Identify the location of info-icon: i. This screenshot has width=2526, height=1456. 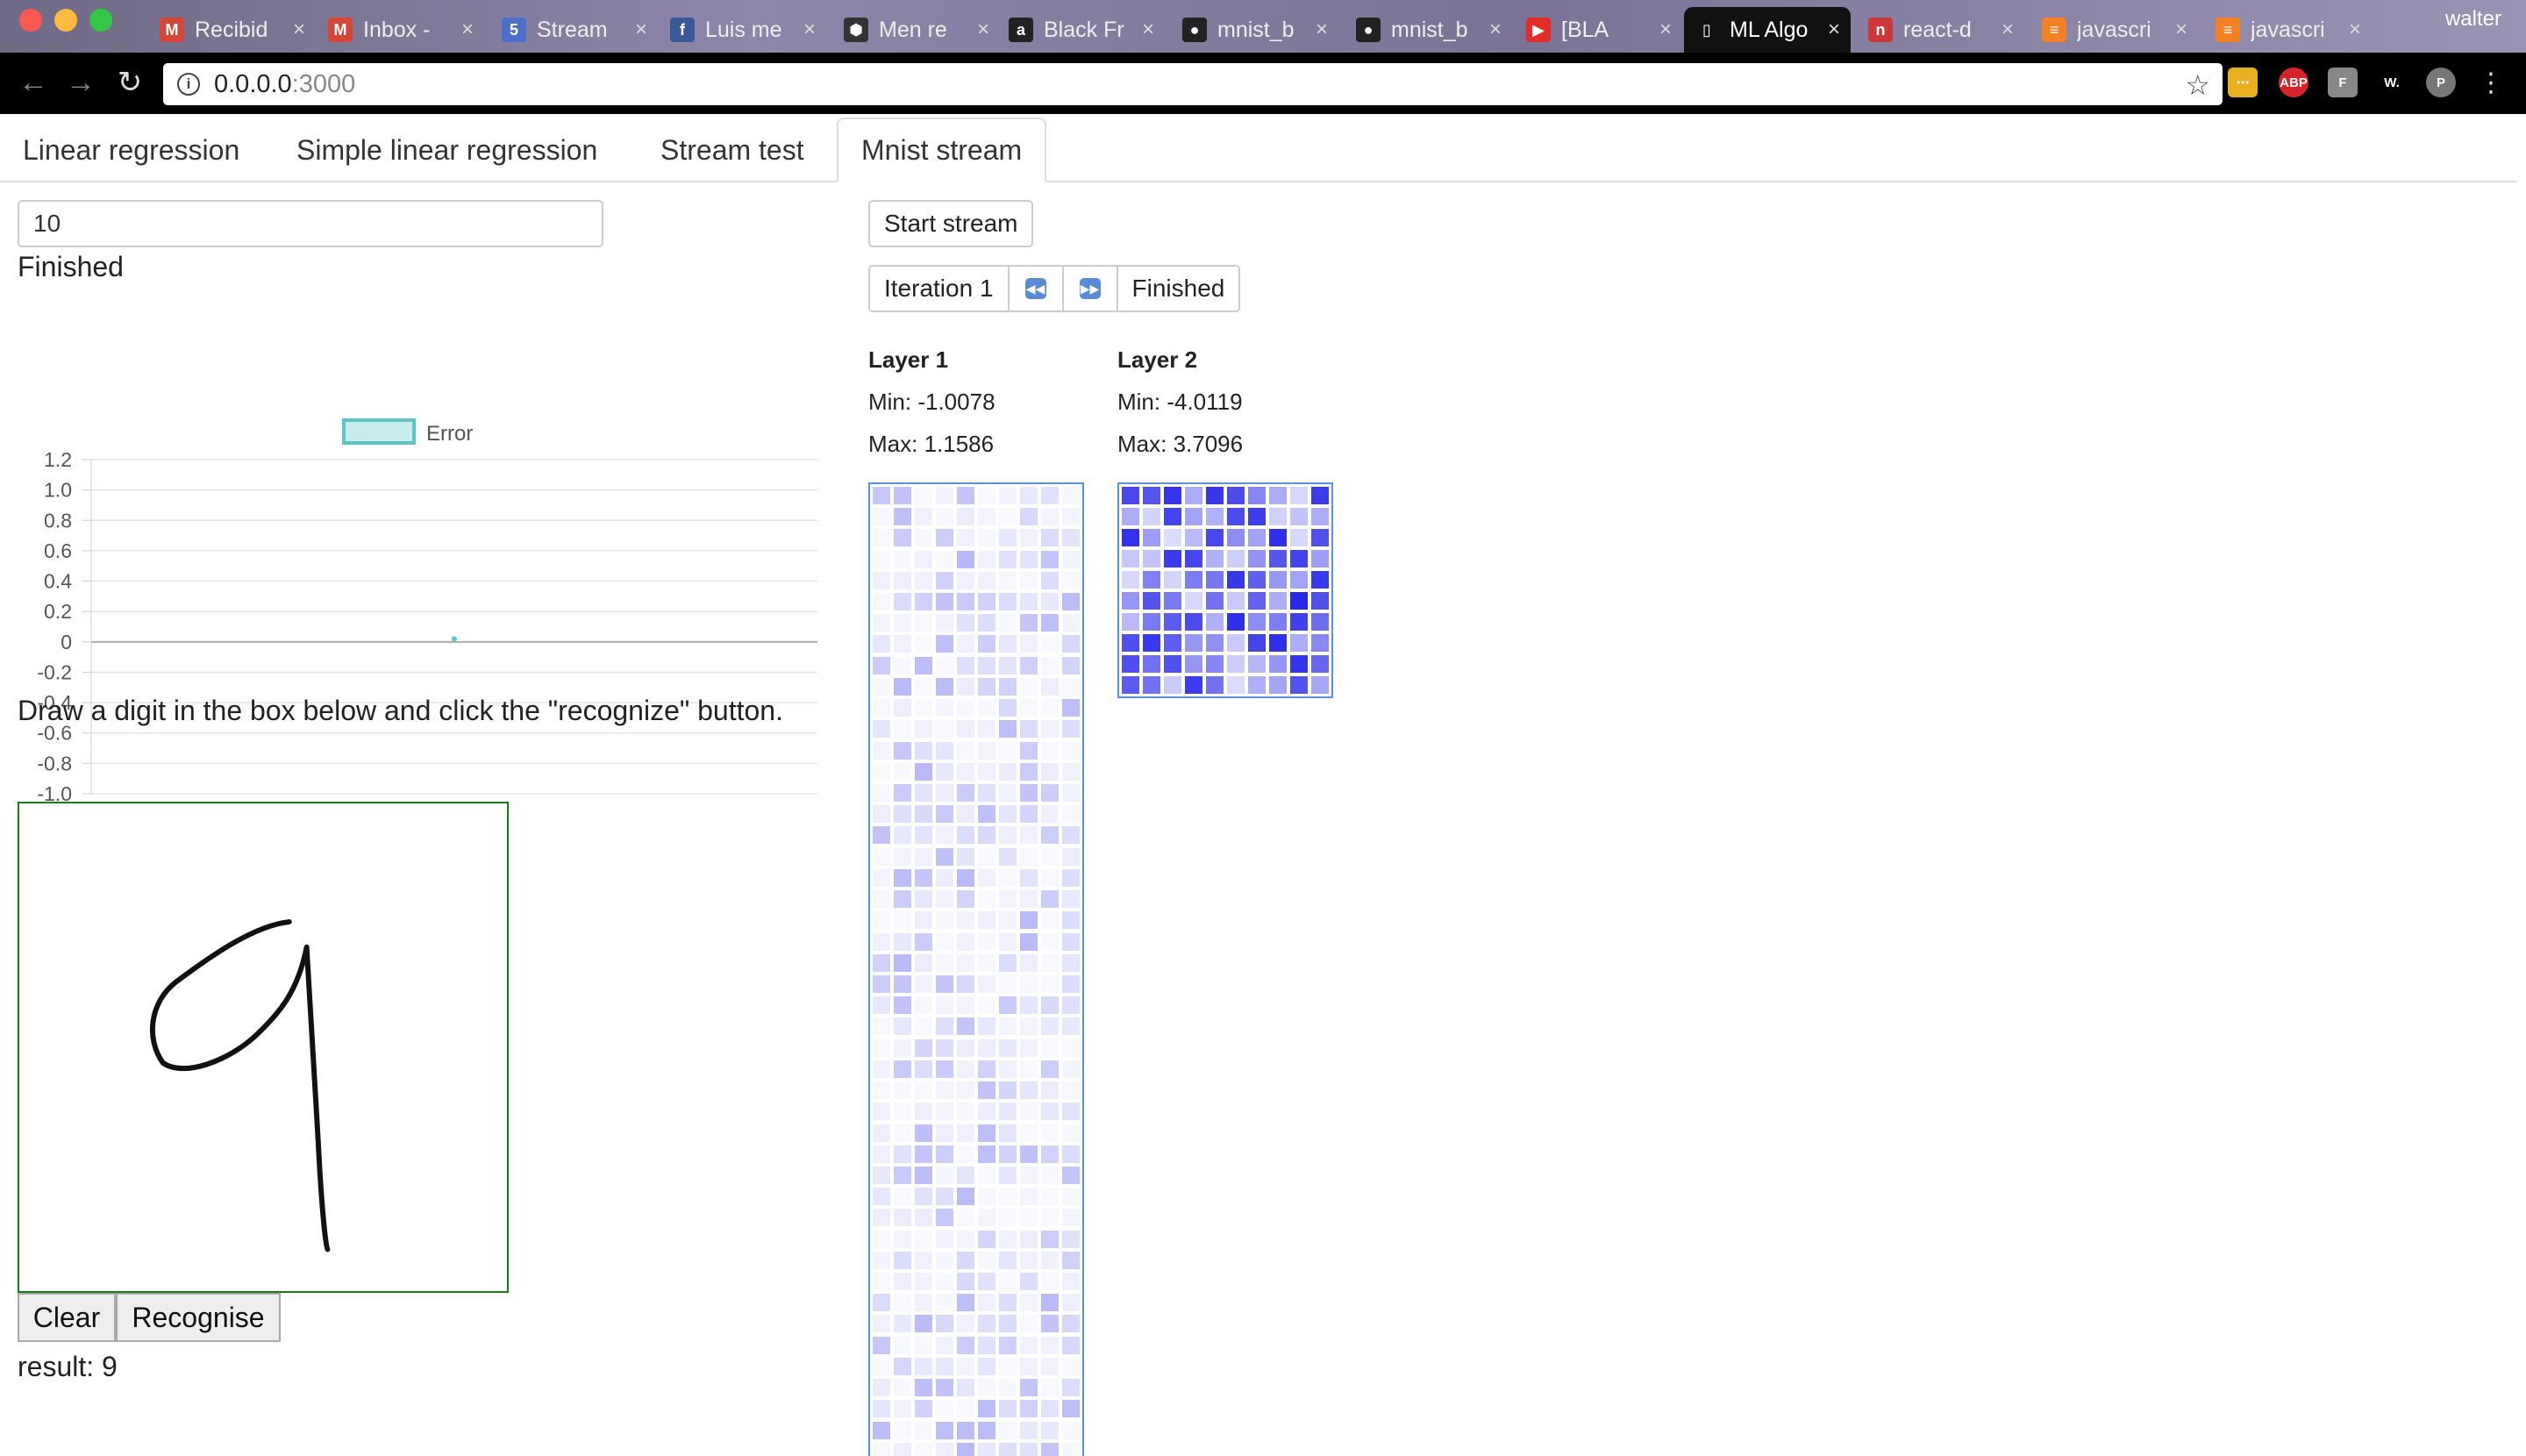
(188, 84).